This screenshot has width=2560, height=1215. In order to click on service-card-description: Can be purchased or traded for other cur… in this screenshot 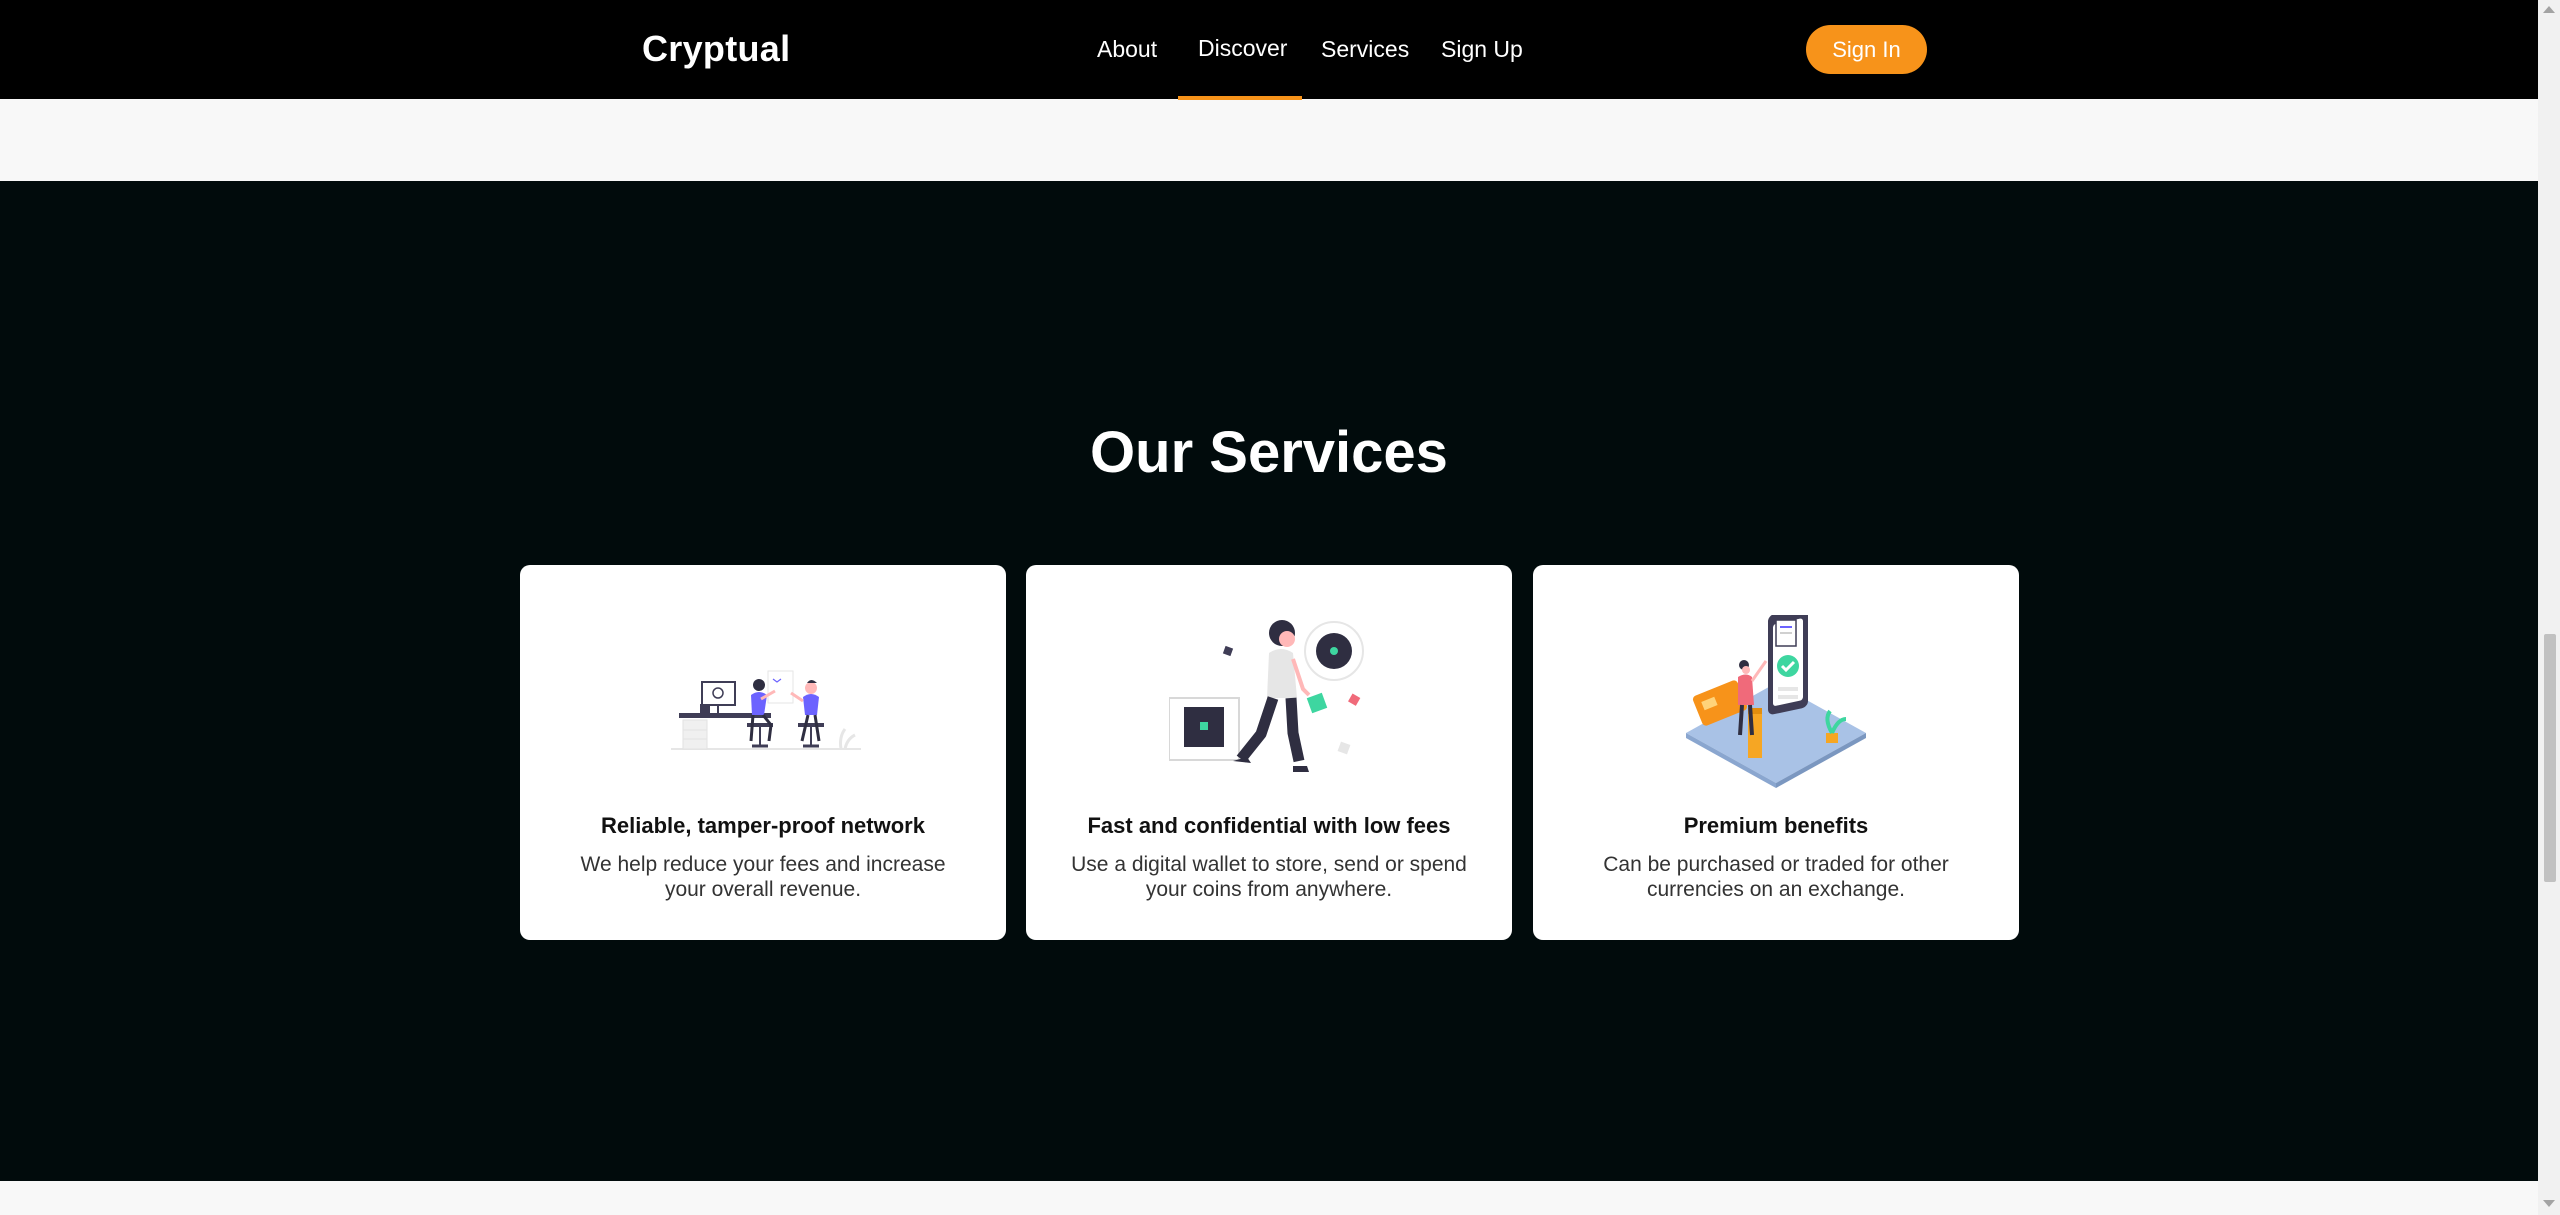, I will do `click(1776, 877)`.